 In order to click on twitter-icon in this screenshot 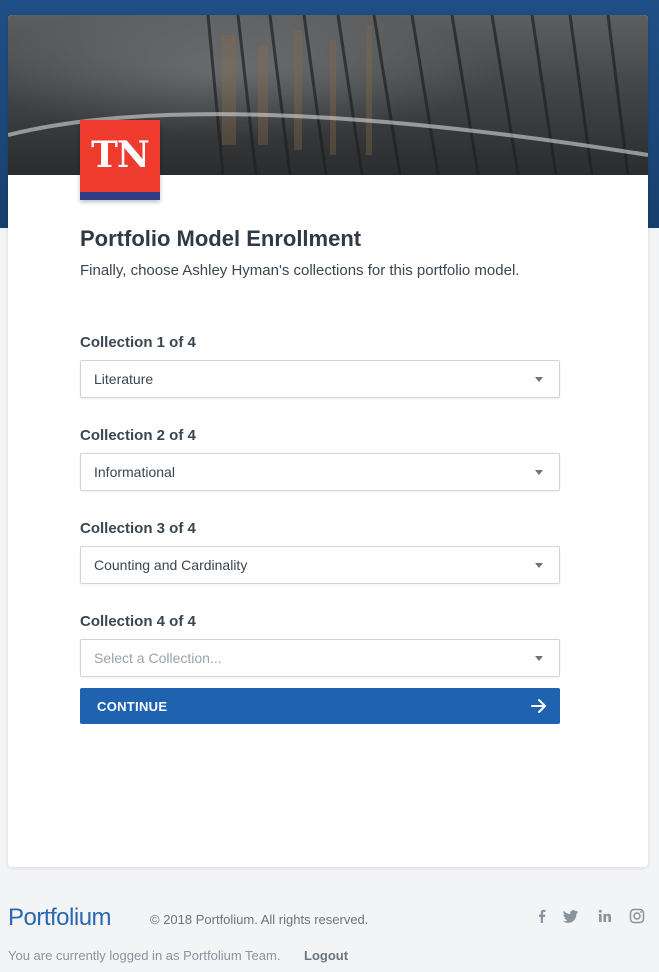, I will do `click(571, 916)`.